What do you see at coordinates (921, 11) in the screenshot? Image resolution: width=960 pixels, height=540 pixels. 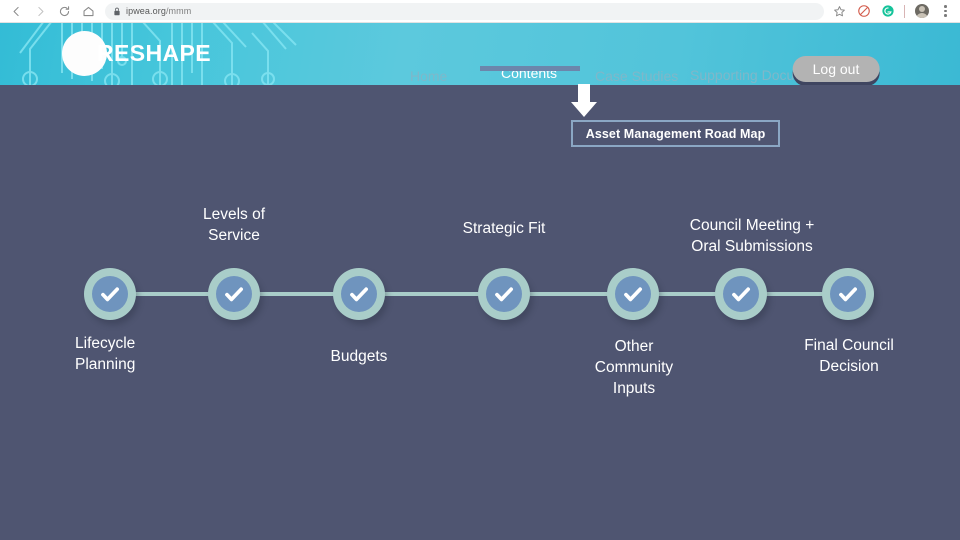 I see `avatar-icon` at bounding box center [921, 11].